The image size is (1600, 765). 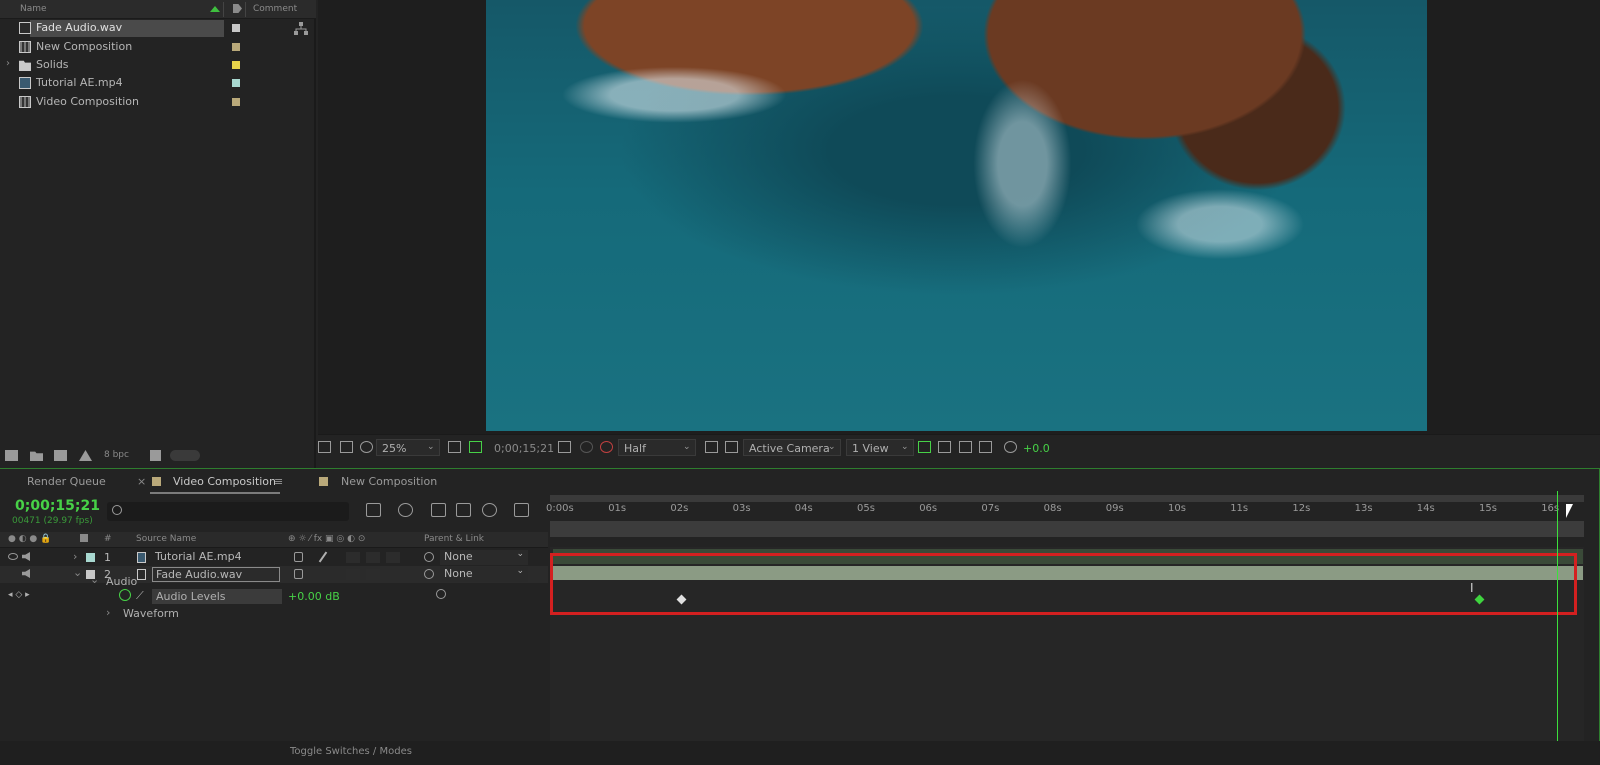 What do you see at coordinates (237, 8) in the screenshot?
I see `label-tag-icon` at bounding box center [237, 8].